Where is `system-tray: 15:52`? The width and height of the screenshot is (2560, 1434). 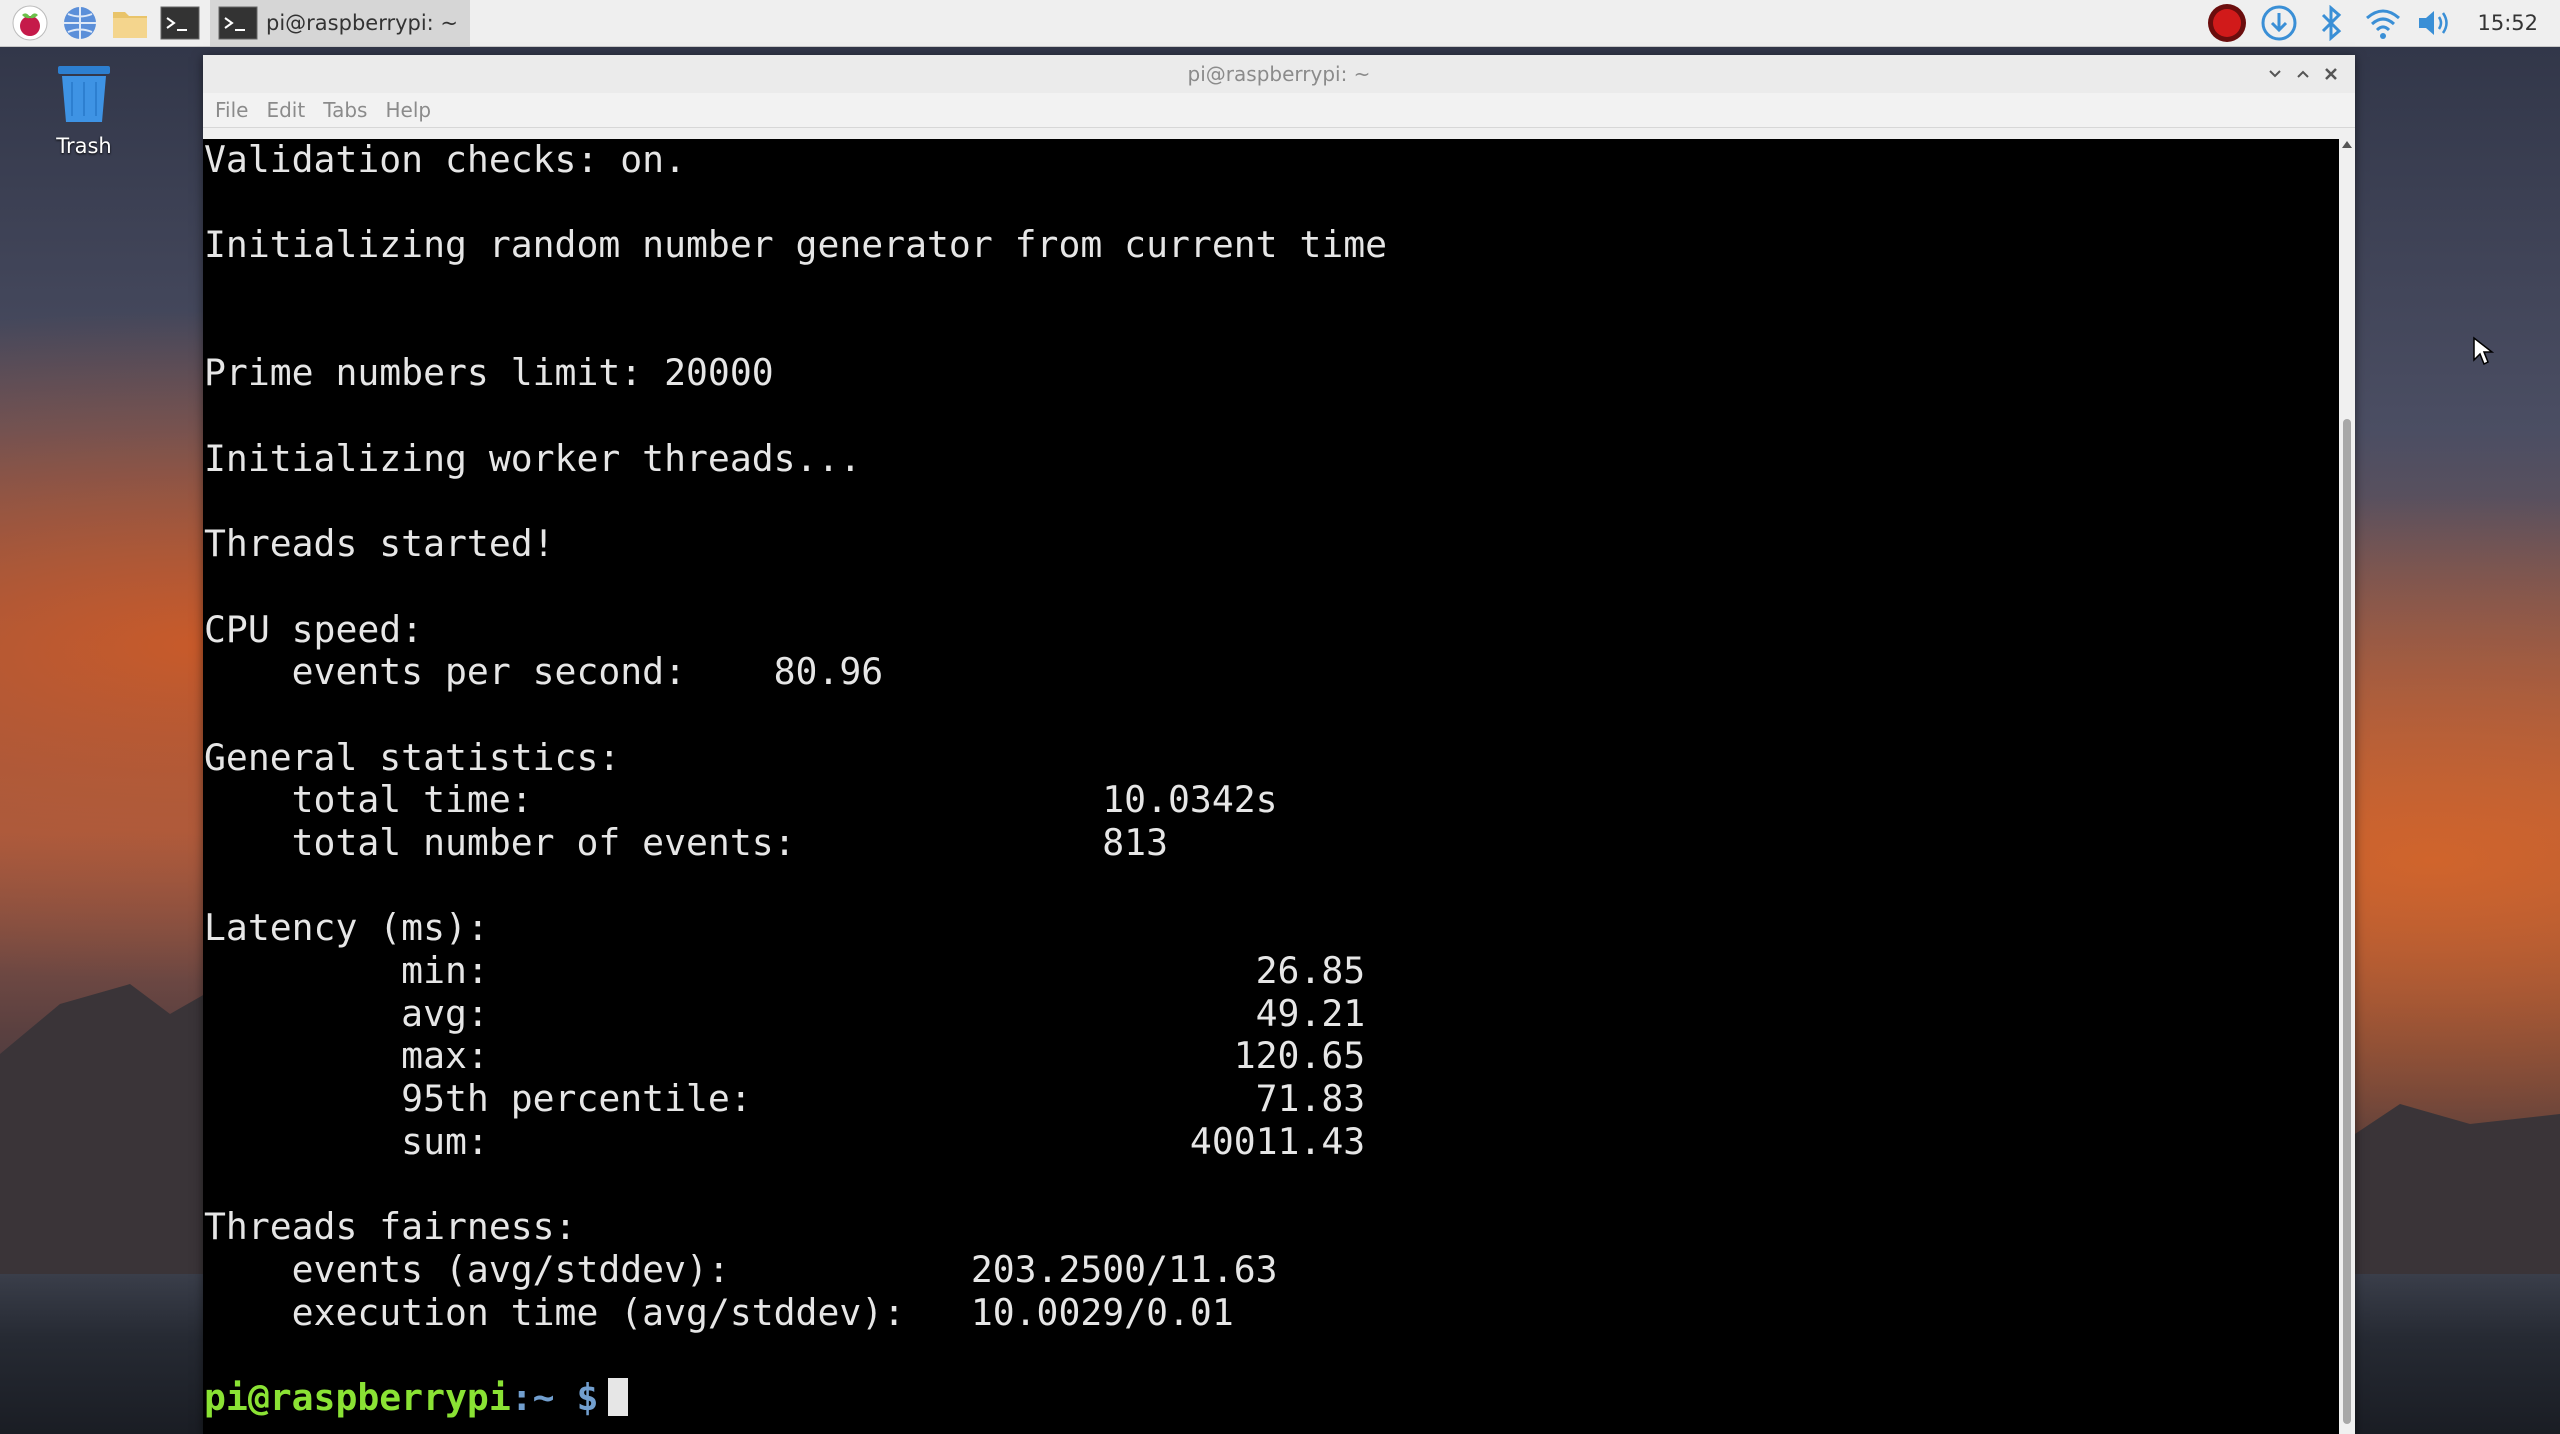 system-tray: 15:52 is located at coordinates (2382, 23).